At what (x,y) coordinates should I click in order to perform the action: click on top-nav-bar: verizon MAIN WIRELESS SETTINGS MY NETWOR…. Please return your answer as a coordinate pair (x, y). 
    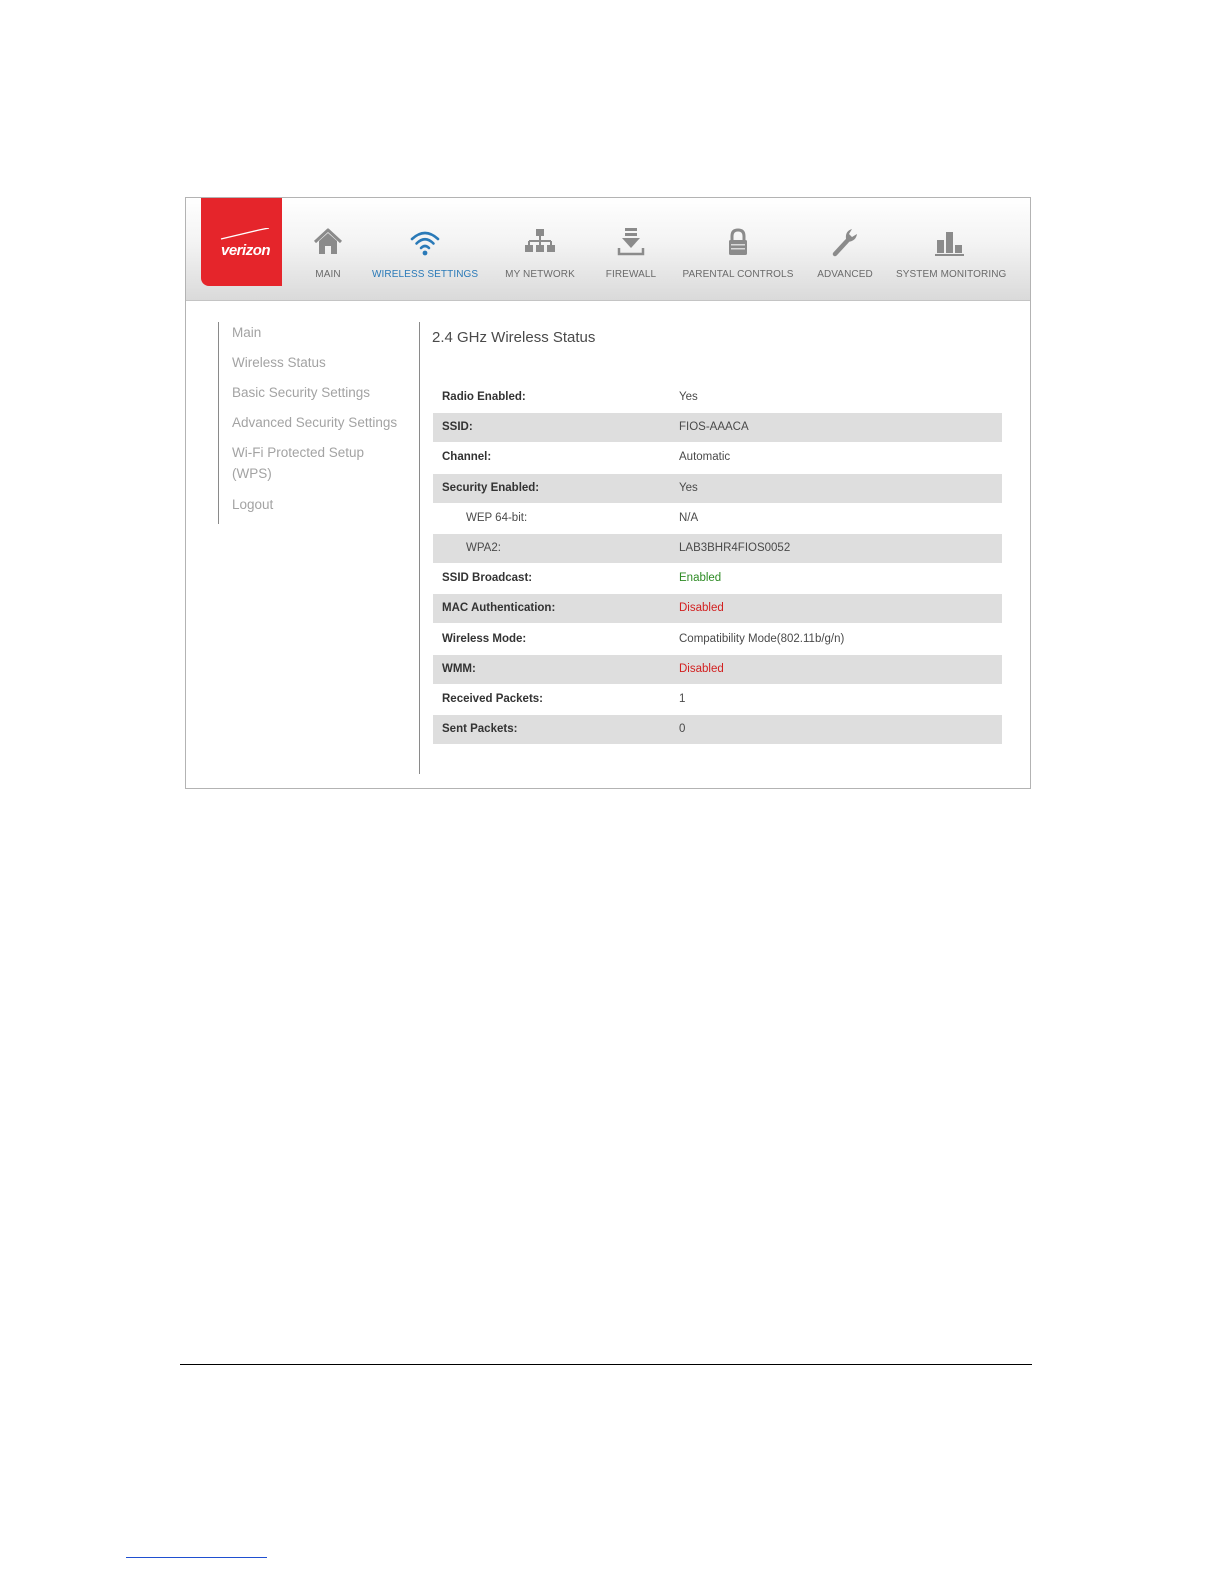
    Looking at the image, I should click on (608, 249).